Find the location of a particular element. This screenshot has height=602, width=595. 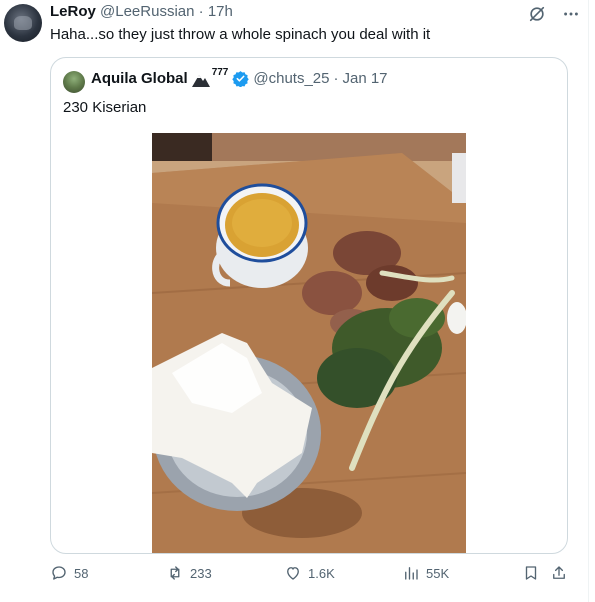

more-icon is located at coordinates (571, 14).